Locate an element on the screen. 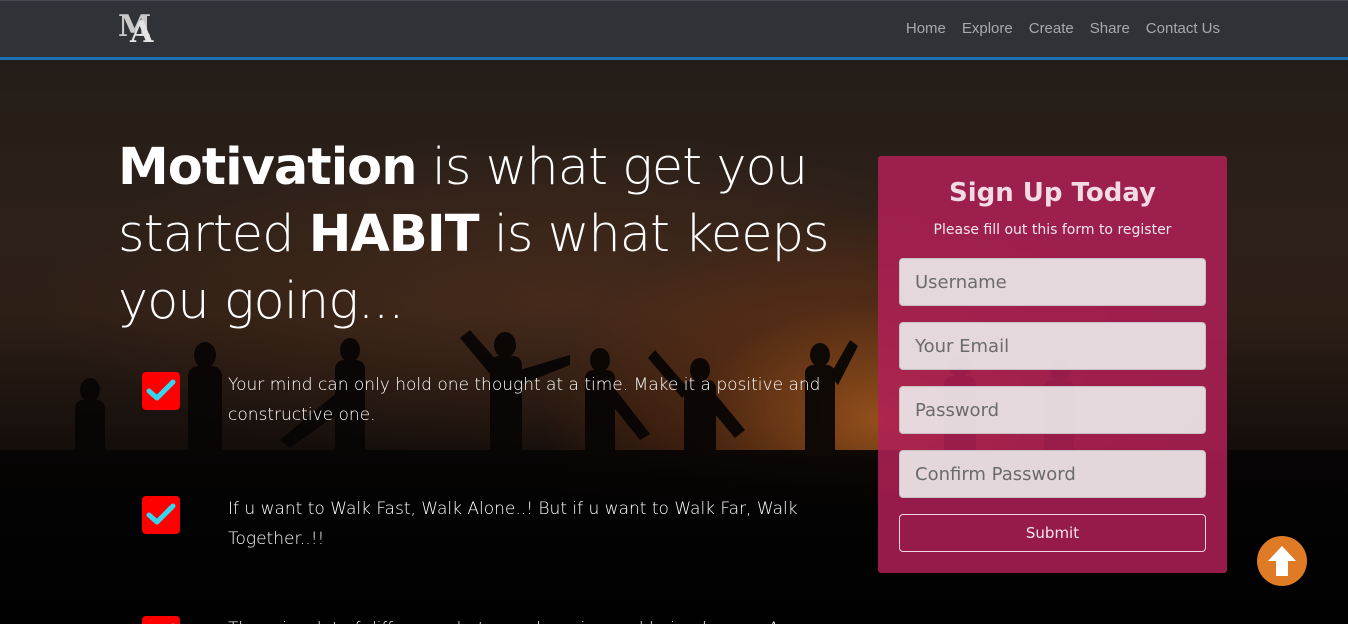 Image resolution: width=1348 pixels, height=624 pixels. signup-title: Sign Up Today is located at coordinates (1052, 193).